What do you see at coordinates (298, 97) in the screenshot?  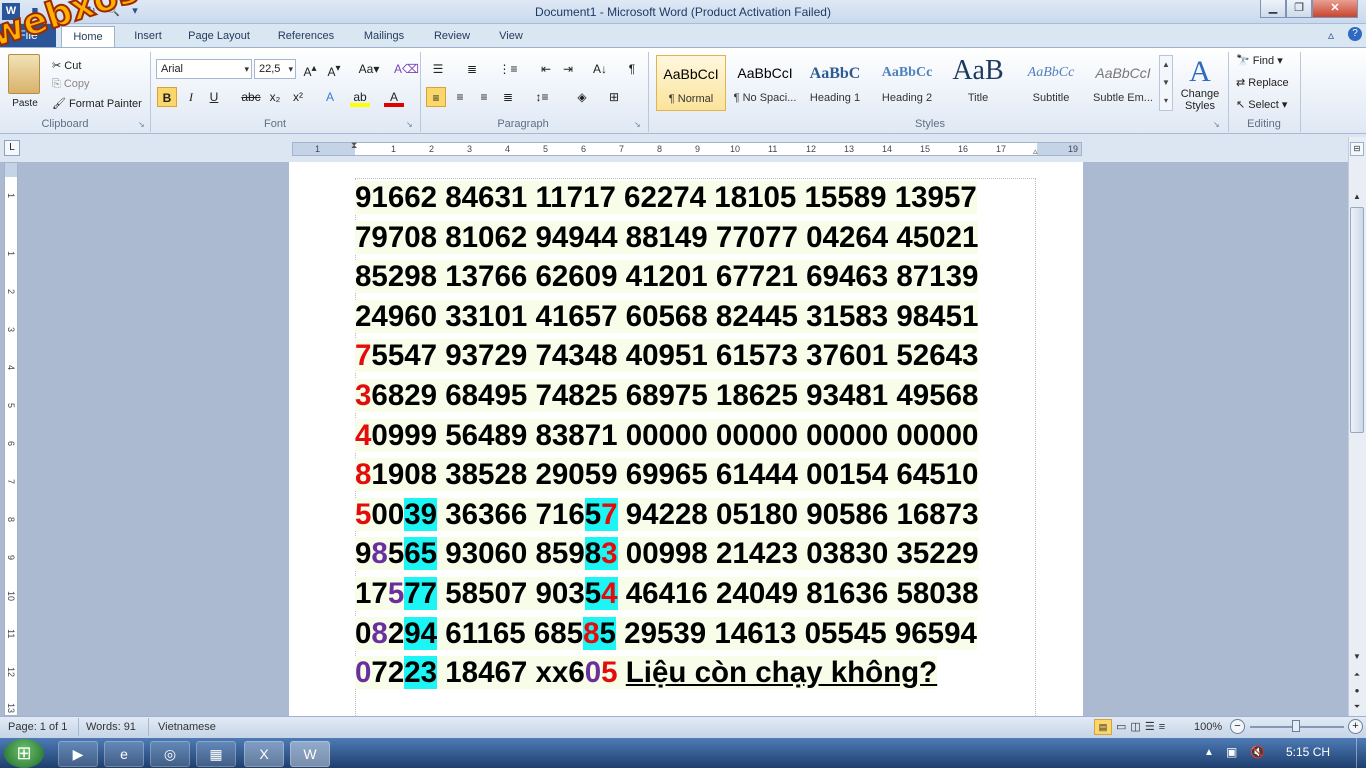 I see `superscript-icon: x²` at bounding box center [298, 97].